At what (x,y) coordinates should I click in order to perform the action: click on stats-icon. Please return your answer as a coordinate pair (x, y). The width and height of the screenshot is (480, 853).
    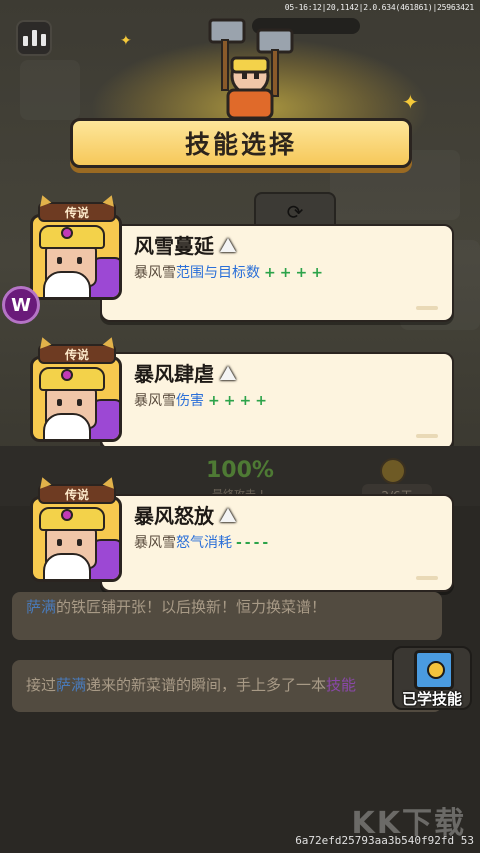
    Looking at the image, I should click on (34, 38).